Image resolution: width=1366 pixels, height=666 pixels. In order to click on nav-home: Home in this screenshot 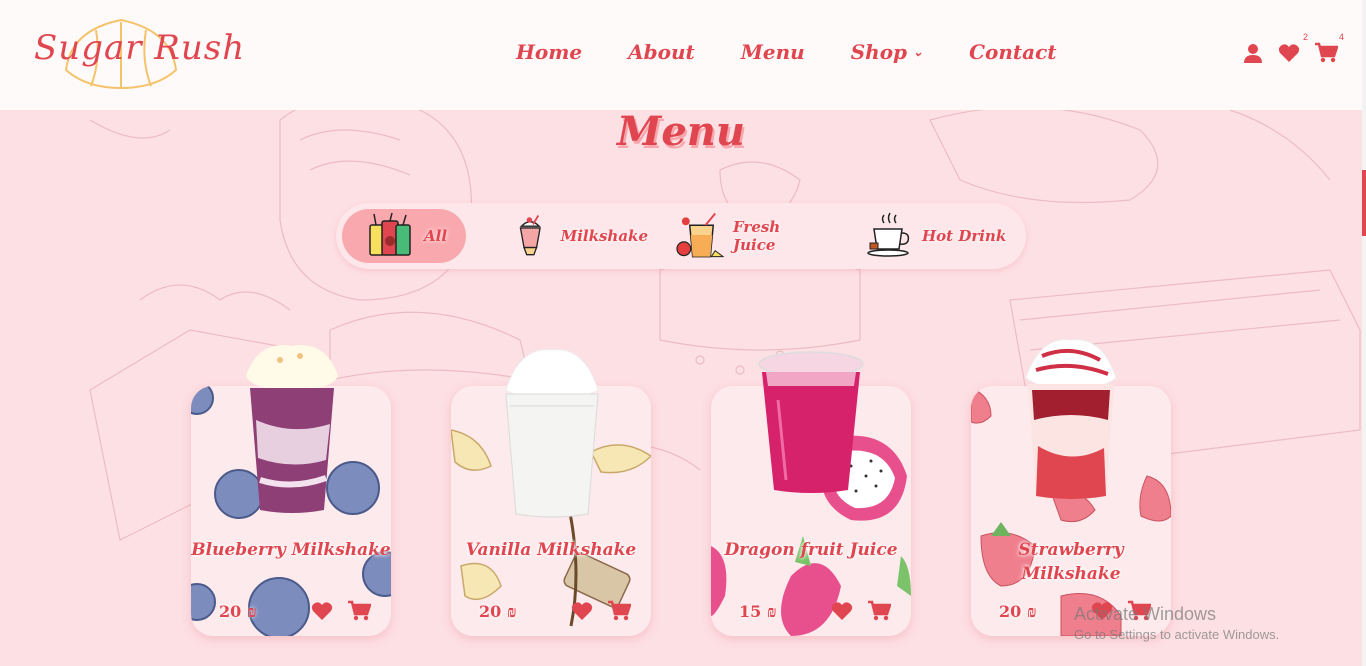, I will do `click(549, 52)`.